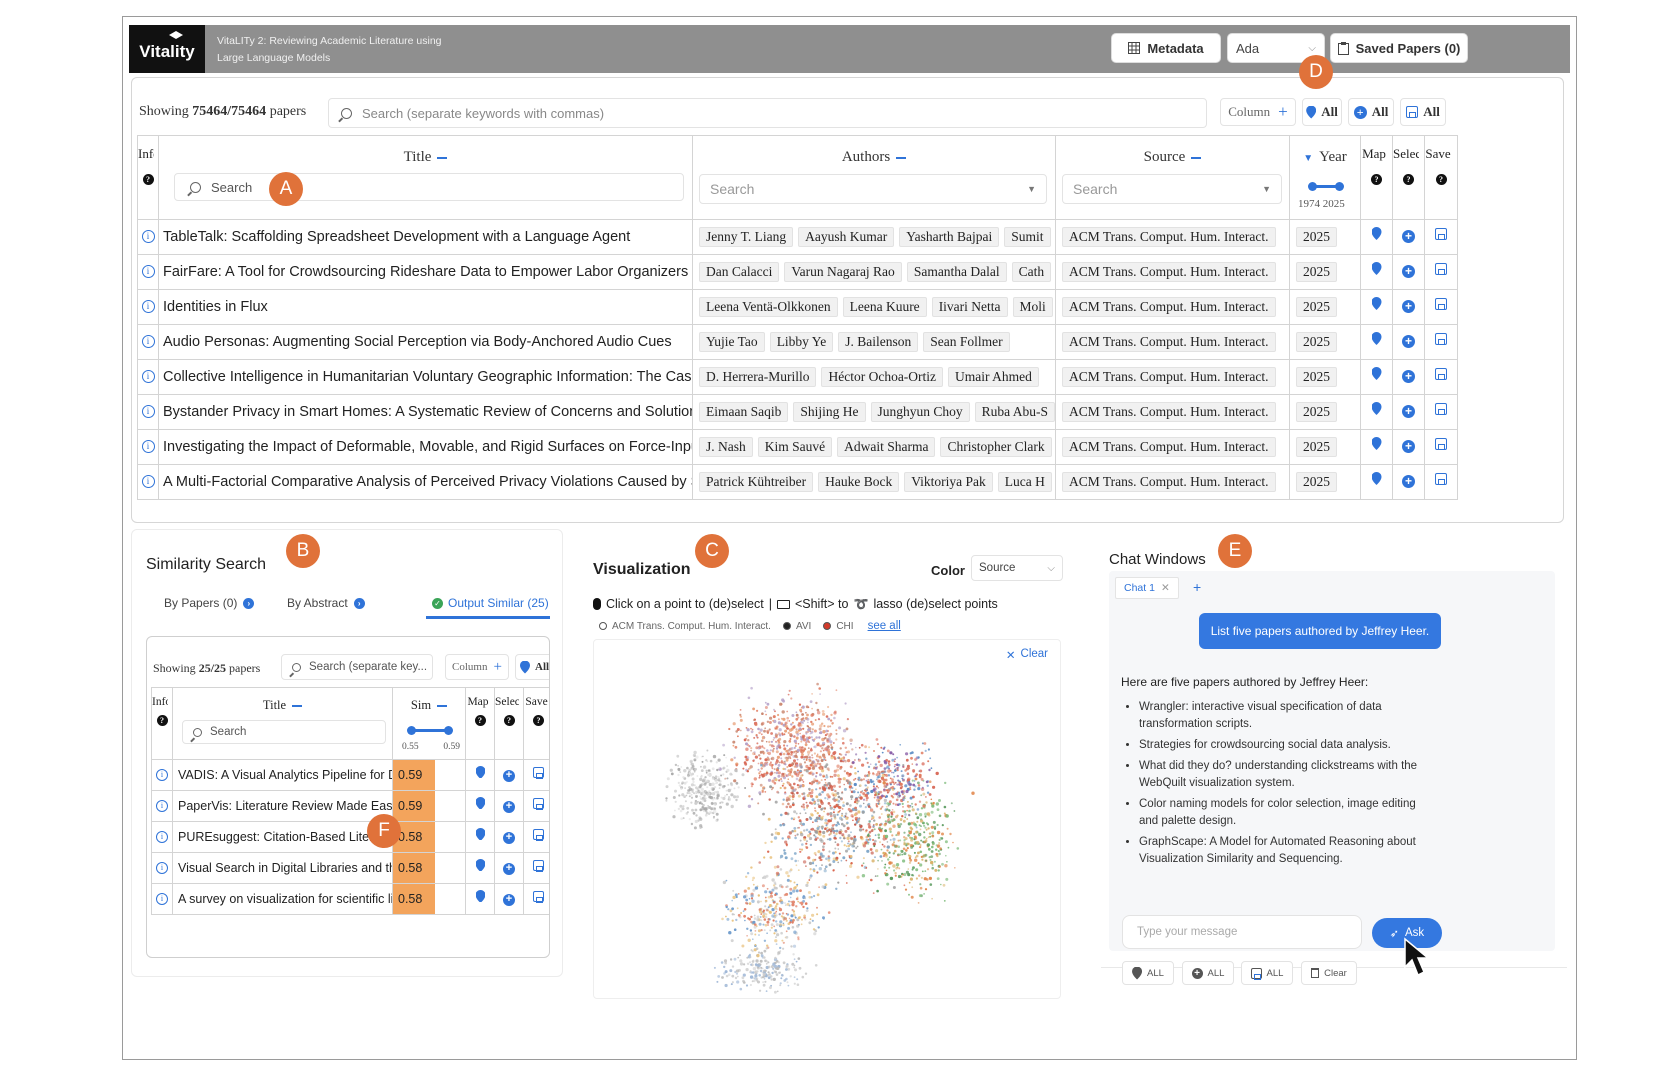 The width and height of the screenshot is (1672, 1072). Describe the element at coordinates (827, 819) in the screenshot. I see `scatter-area: ✕ Clear` at that location.